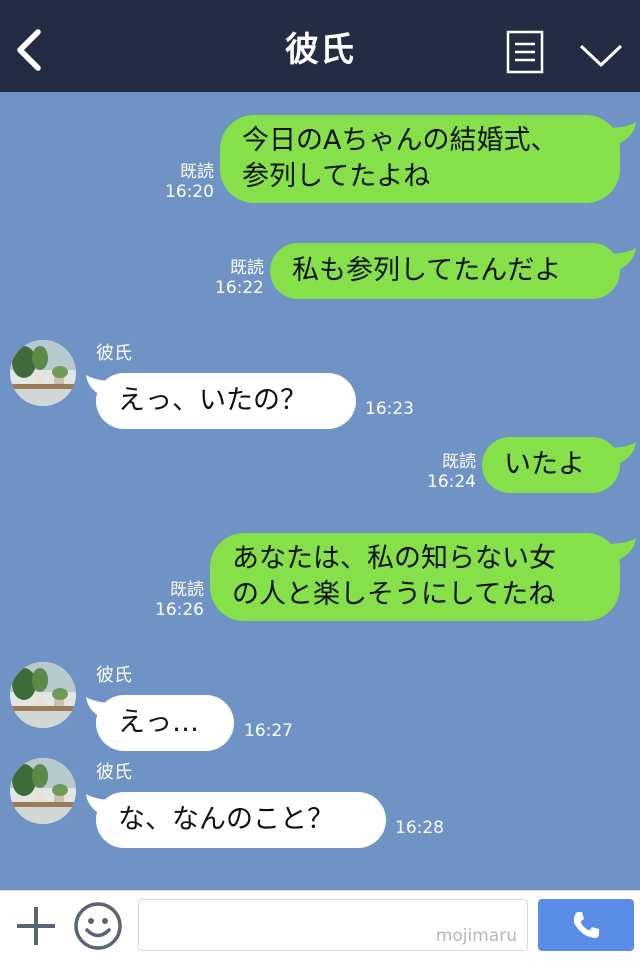 The width and height of the screenshot is (640, 961). Describe the element at coordinates (400, 140) in the screenshot. I see `message-text: 今日のAちゃんの結婚式、` at that location.